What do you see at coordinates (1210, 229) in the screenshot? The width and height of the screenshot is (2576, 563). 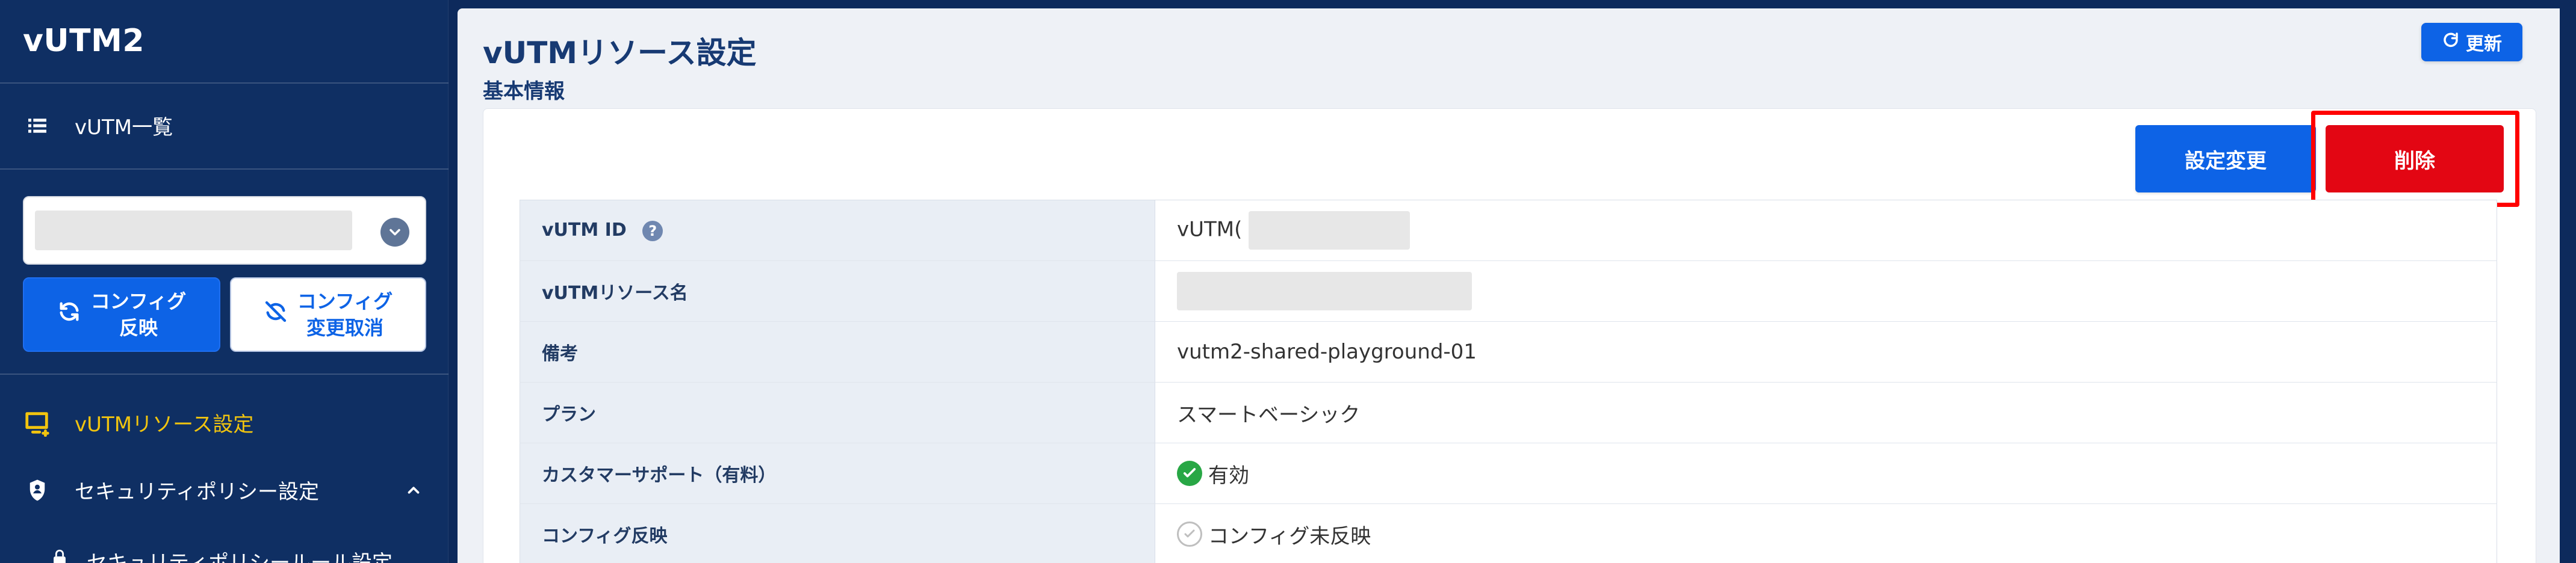 I see `vutm-id-value: vUTM(` at bounding box center [1210, 229].